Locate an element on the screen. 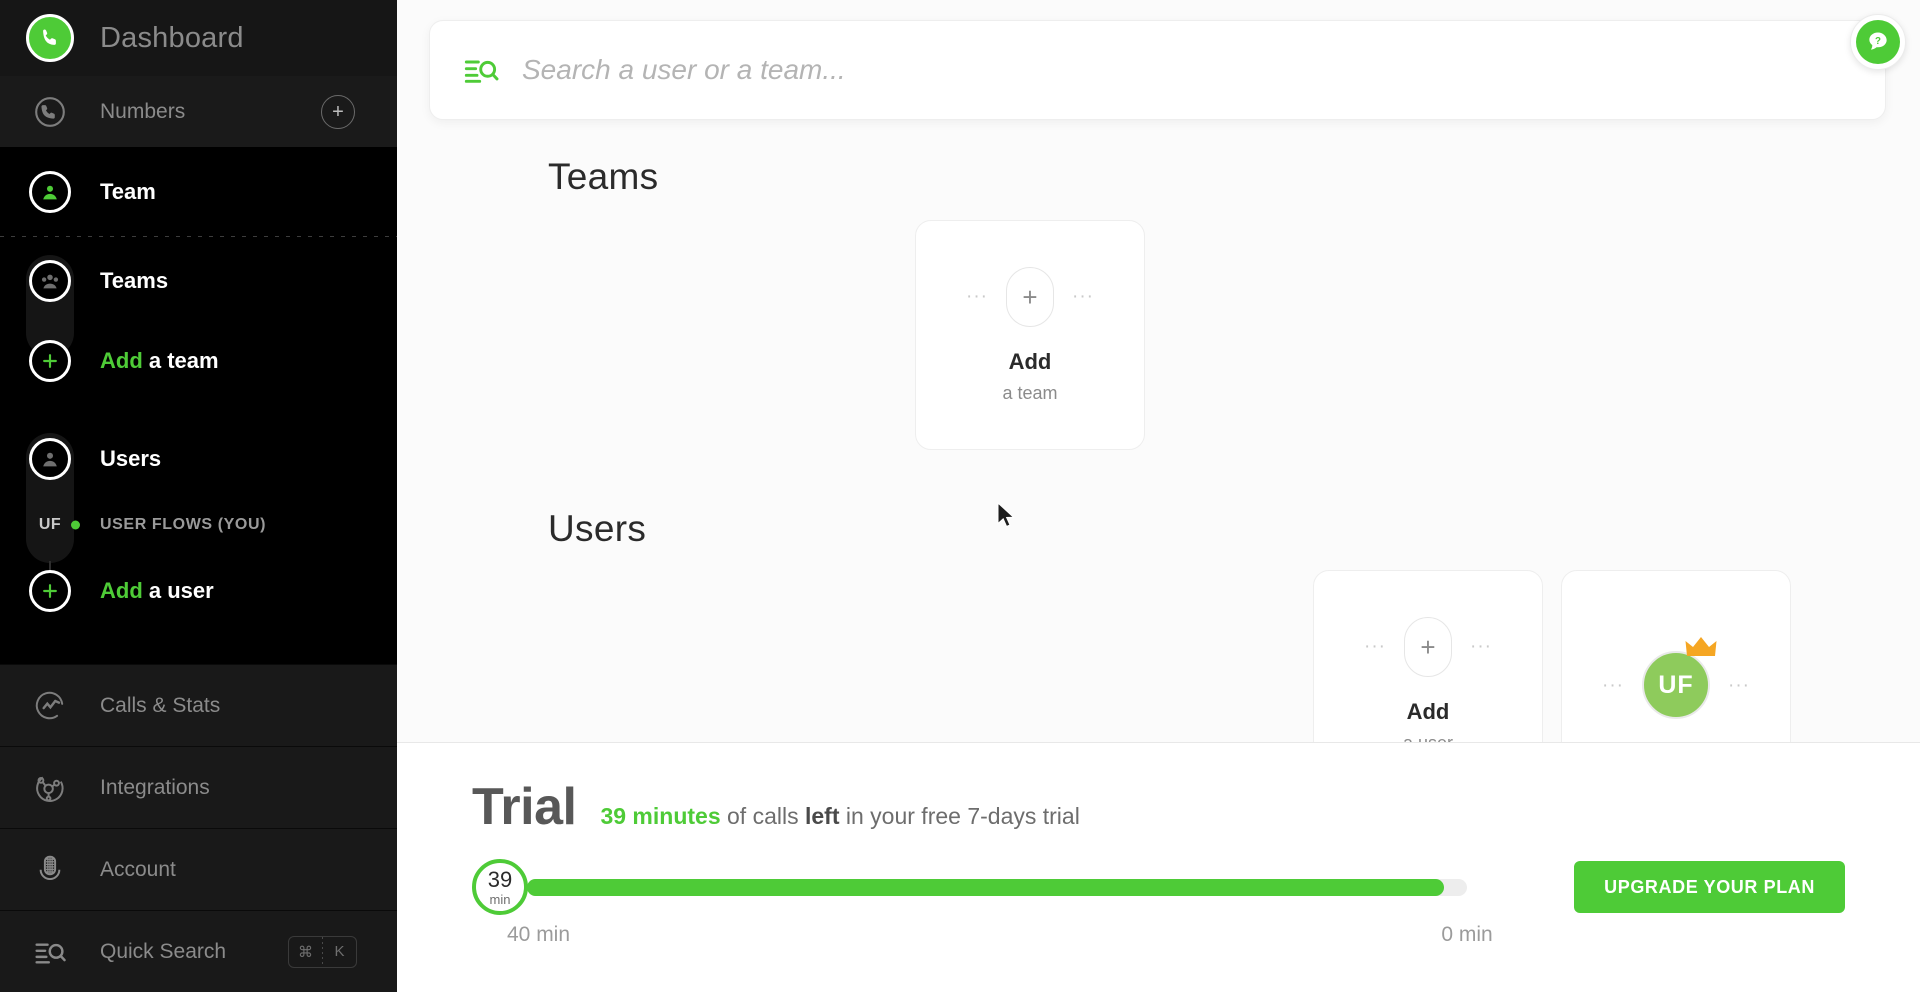 This screenshot has height=992, width=1920. sidebar-item-label: Quick Search is located at coordinates (163, 951).